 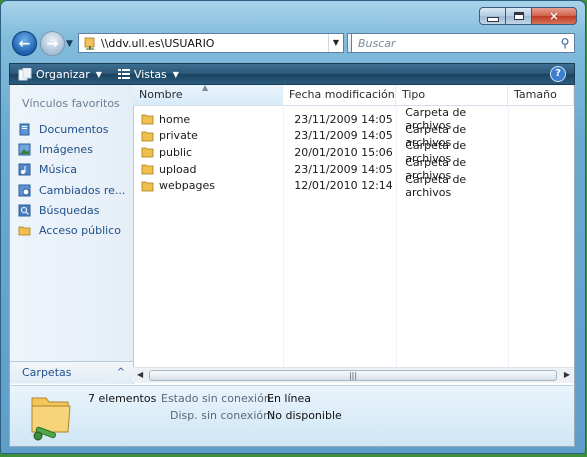 I want to click on favorite-link-imagenes: Imágenes, so click(x=71, y=149).